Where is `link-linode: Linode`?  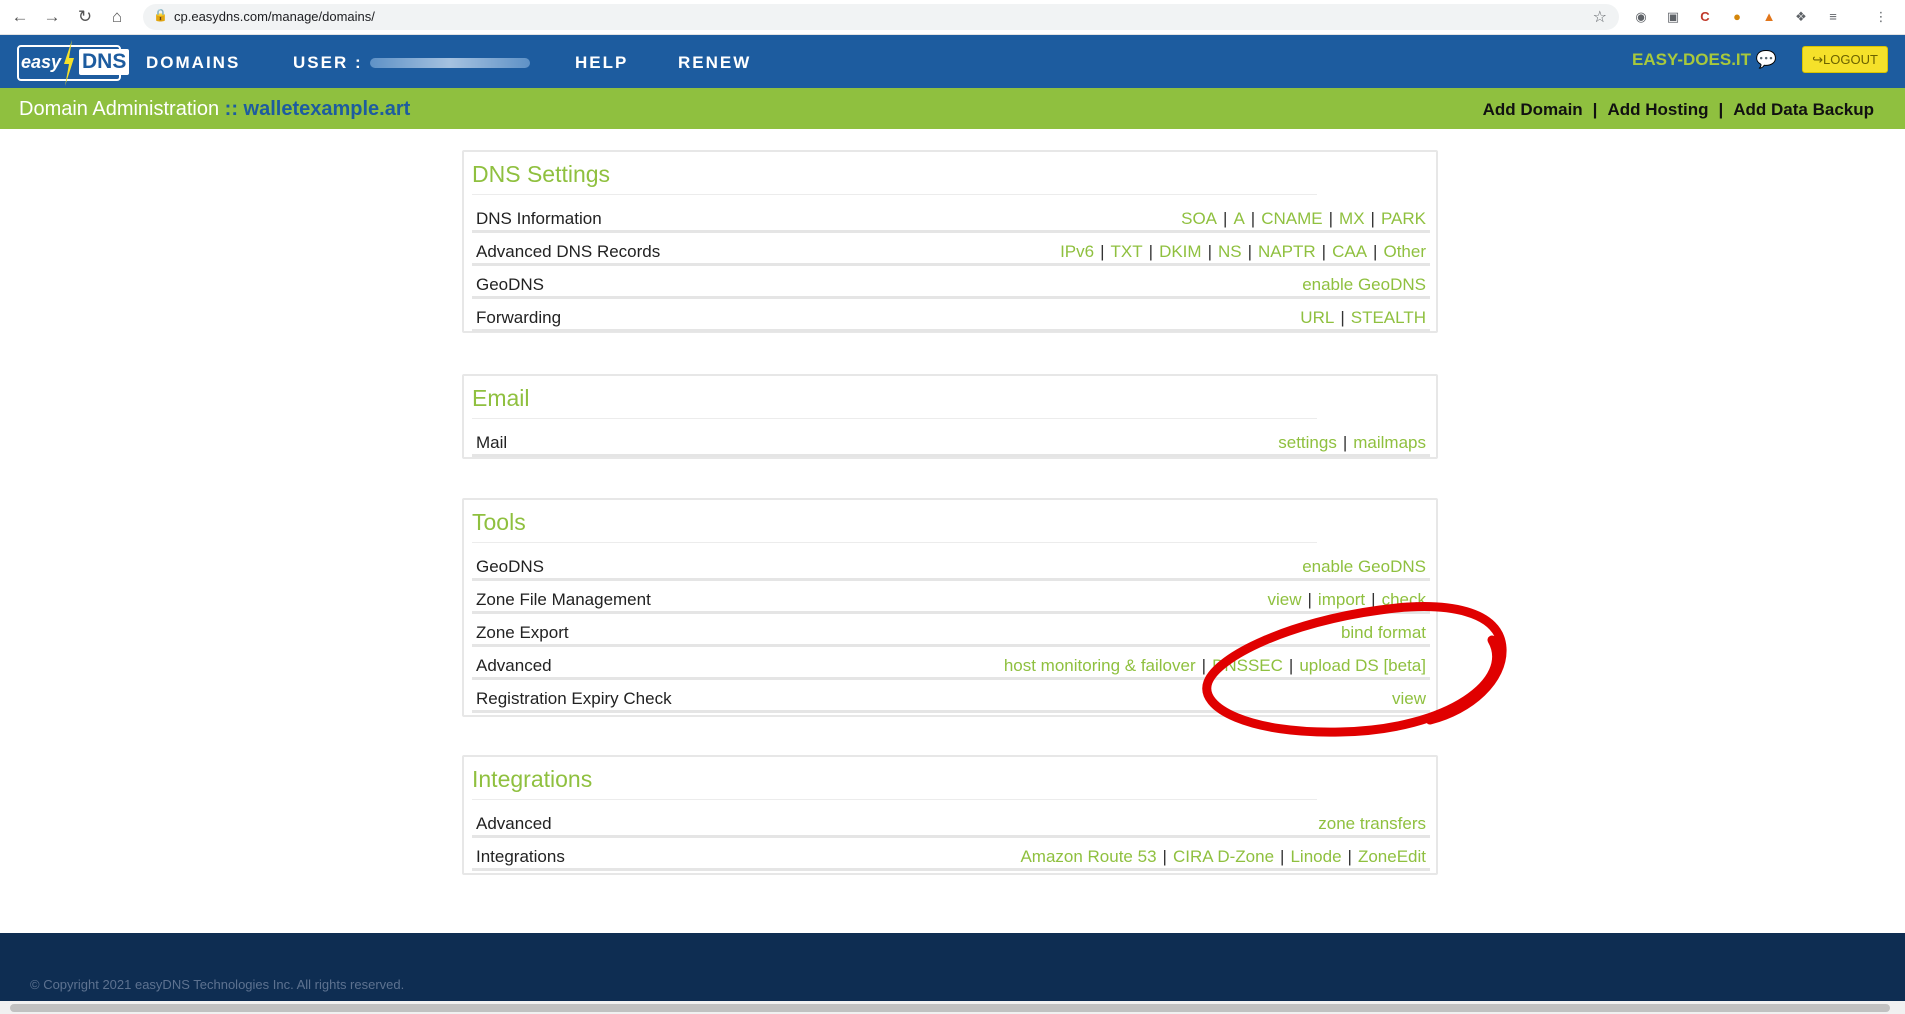 link-linode: Linode is located at coordinates (1315, 856).